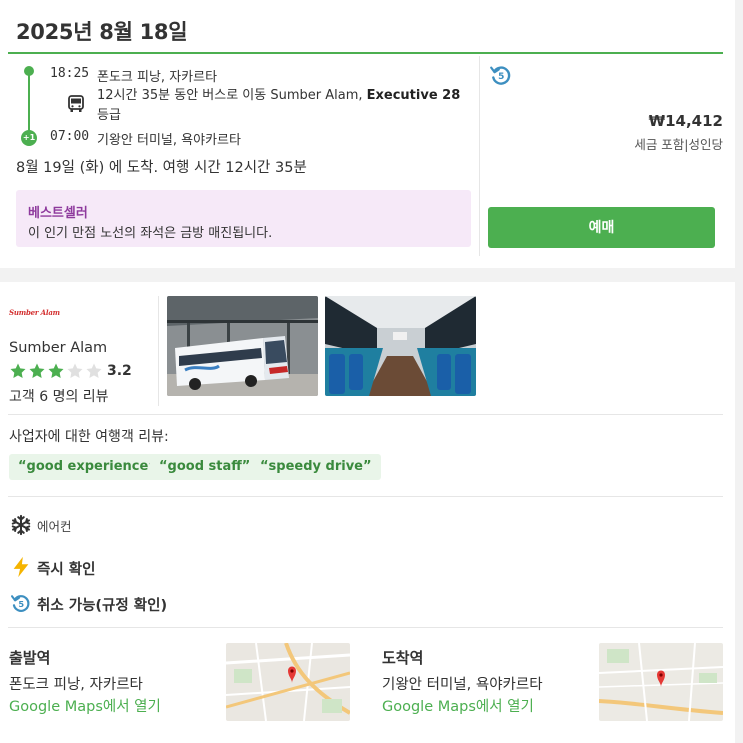 The width and height of the screenshot is (743, 743). What do you see at coordinates (59, 397) in the screenshot?
I see `review-count: 고객 6 명의 리뷰` at bounding box center [59, 397].